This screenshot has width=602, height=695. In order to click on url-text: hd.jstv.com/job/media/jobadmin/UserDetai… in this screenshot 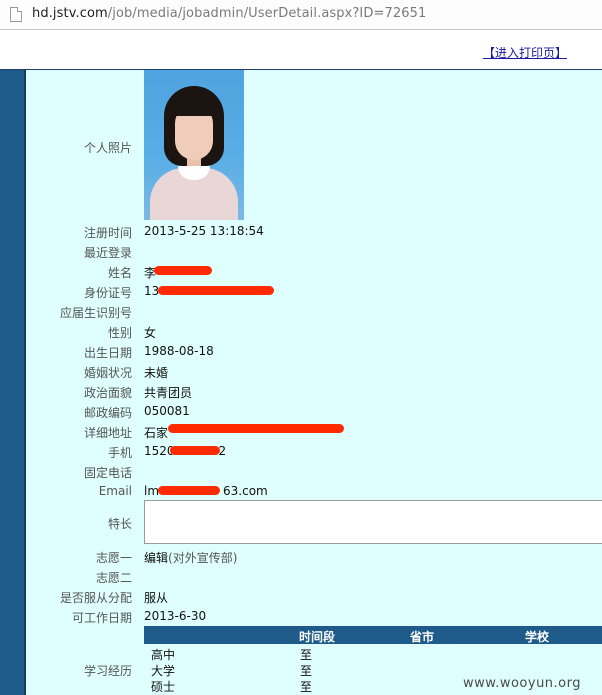, I will do `click(229, 13)`.